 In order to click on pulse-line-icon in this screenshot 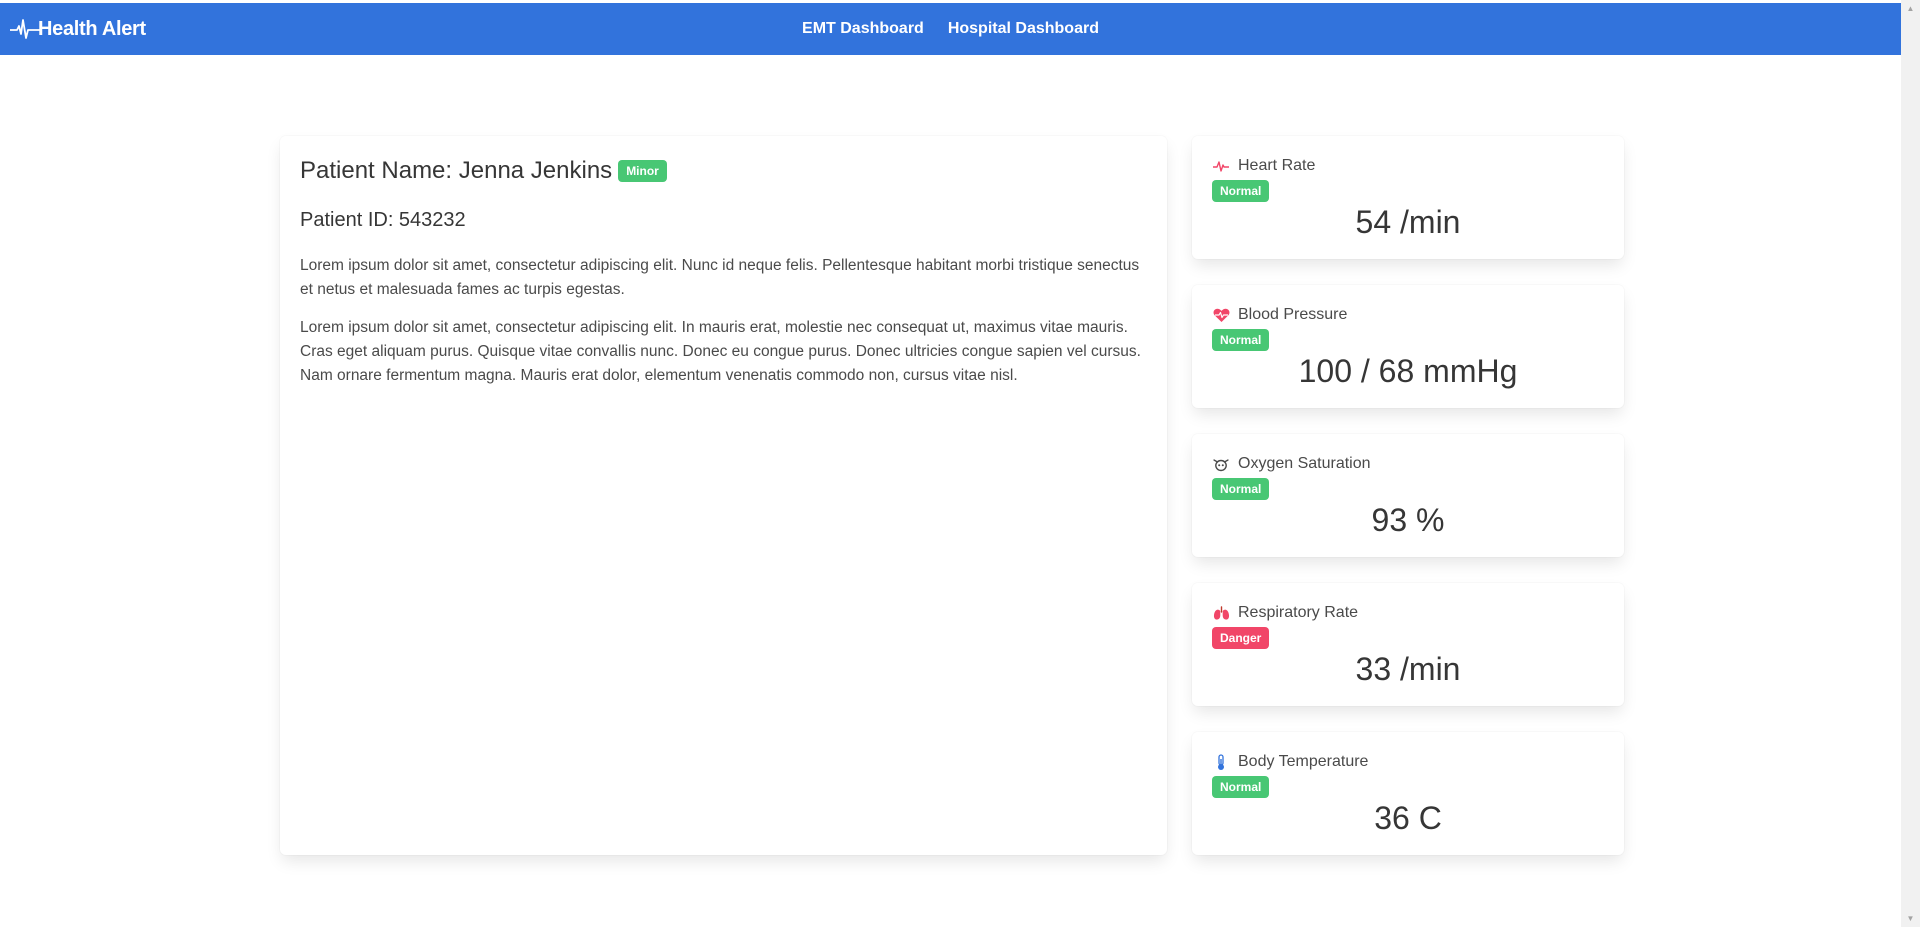, I will do `click(25, 29)`.